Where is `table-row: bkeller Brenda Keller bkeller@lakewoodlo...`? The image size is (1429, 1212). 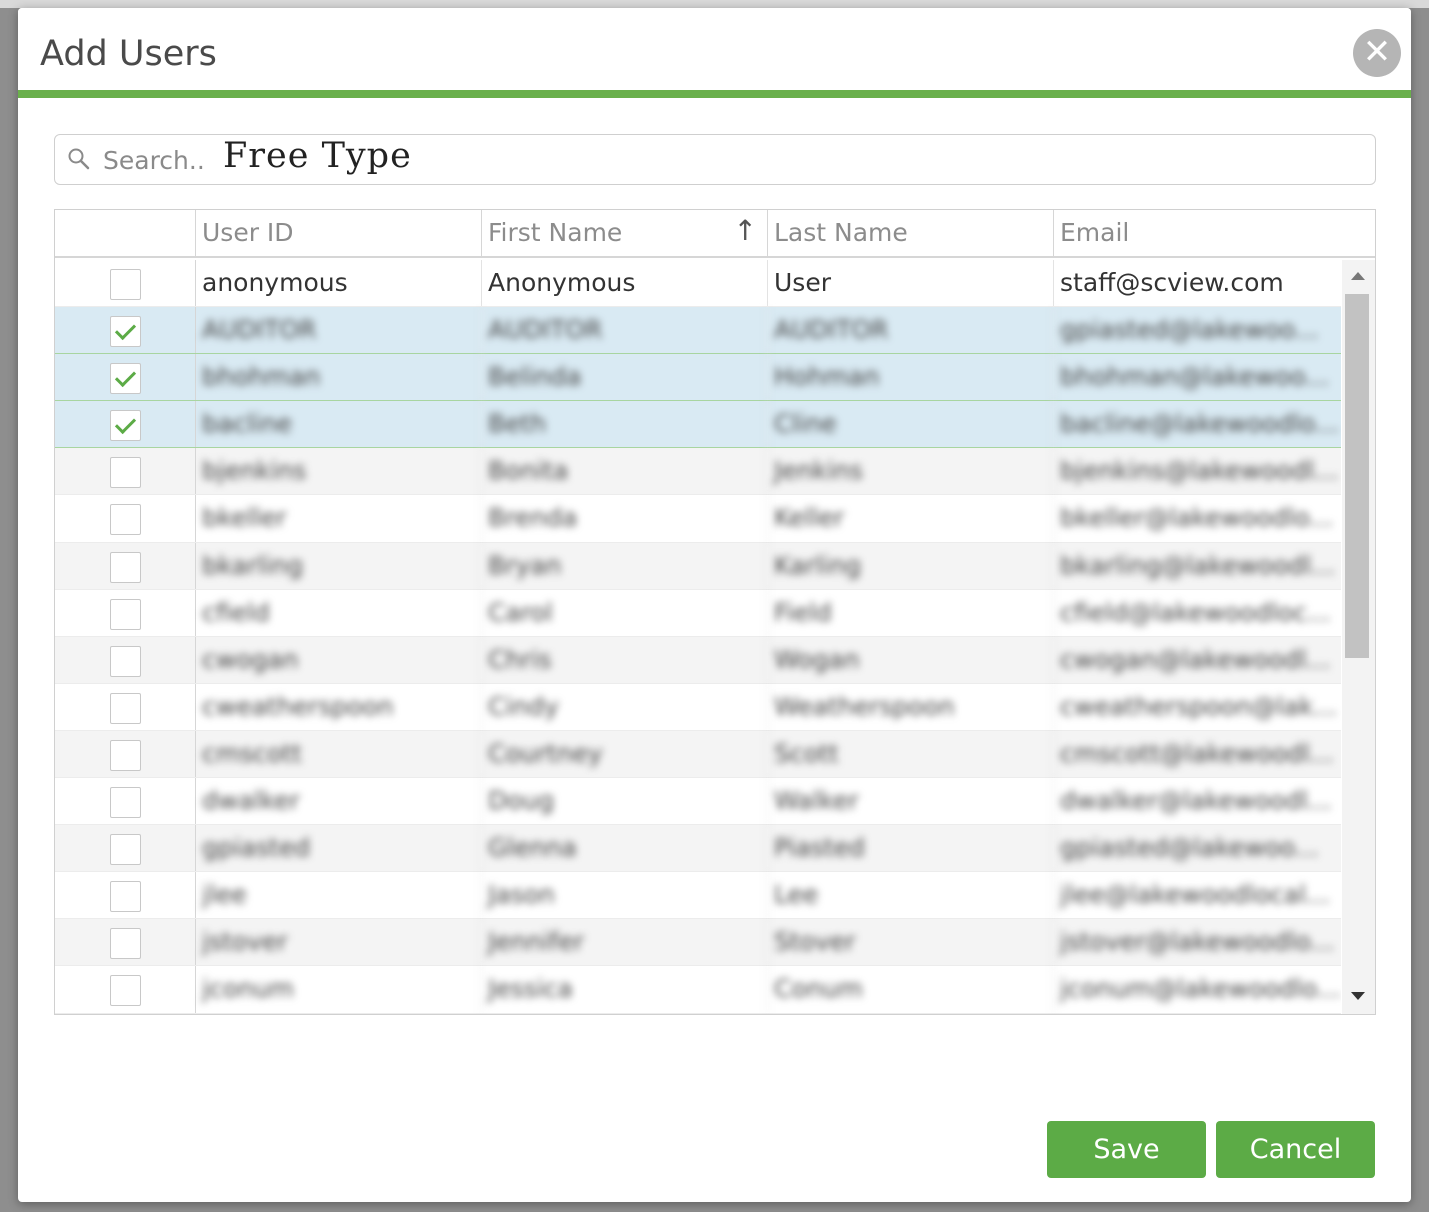 table-row: bkeller Brenda Keller bkeller@lakewoodlo... is located at coordinates (698, 519).